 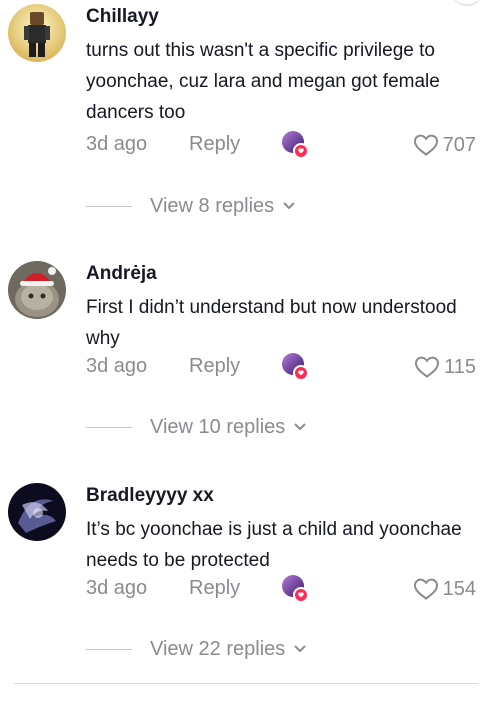 I want to click on like-button: 154, so click(x=444, y=589).